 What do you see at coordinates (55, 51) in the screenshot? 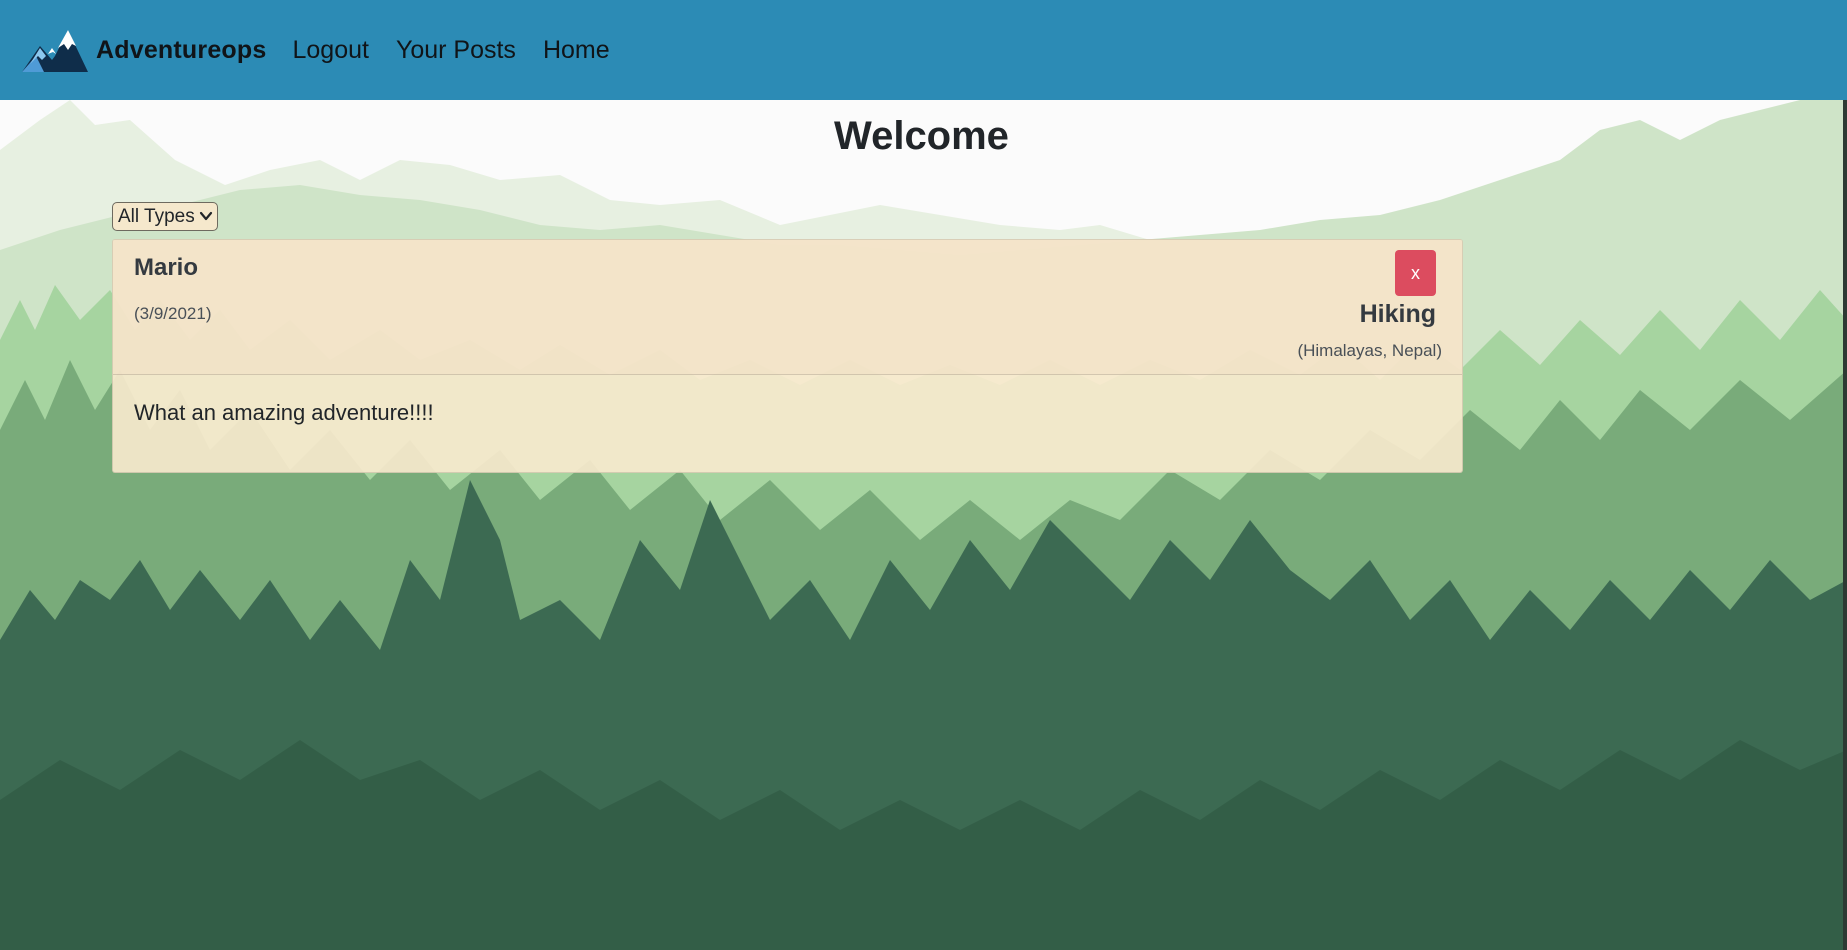
I see `mountain-icon` at bounding box center [55, 51].